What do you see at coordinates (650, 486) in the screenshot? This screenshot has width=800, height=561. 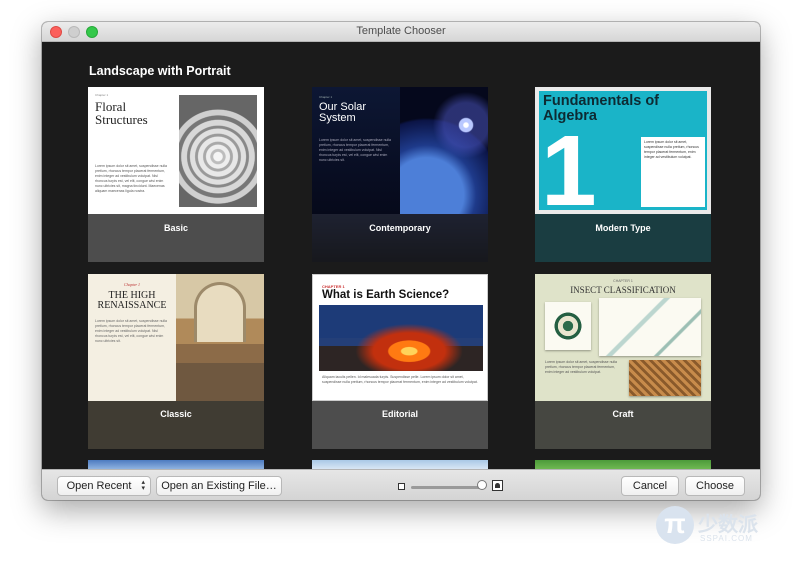 I see `cancel-button: Cancel` at bounding box center [650, 486].